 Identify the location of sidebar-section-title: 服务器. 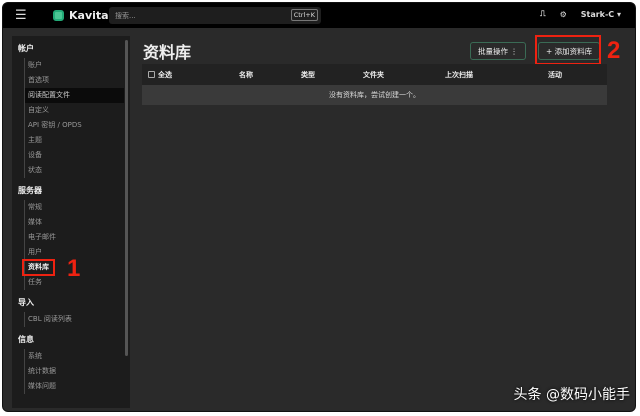
(30, 190).